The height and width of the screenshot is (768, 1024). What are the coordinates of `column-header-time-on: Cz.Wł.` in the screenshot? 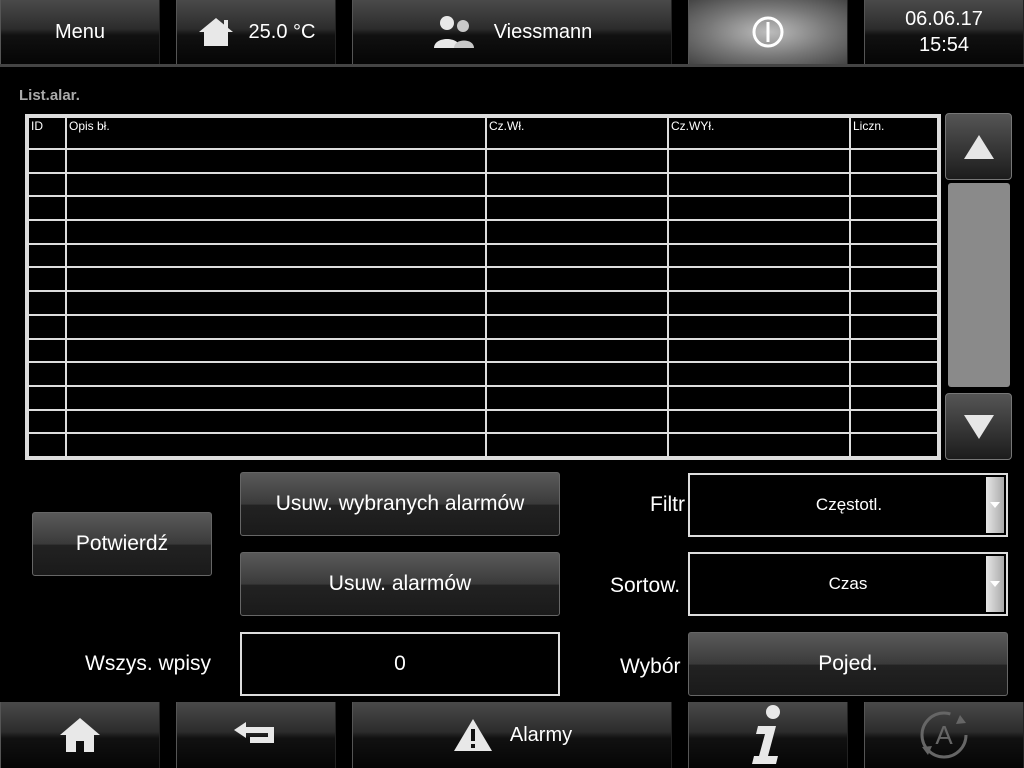 It's located at (577, 133).